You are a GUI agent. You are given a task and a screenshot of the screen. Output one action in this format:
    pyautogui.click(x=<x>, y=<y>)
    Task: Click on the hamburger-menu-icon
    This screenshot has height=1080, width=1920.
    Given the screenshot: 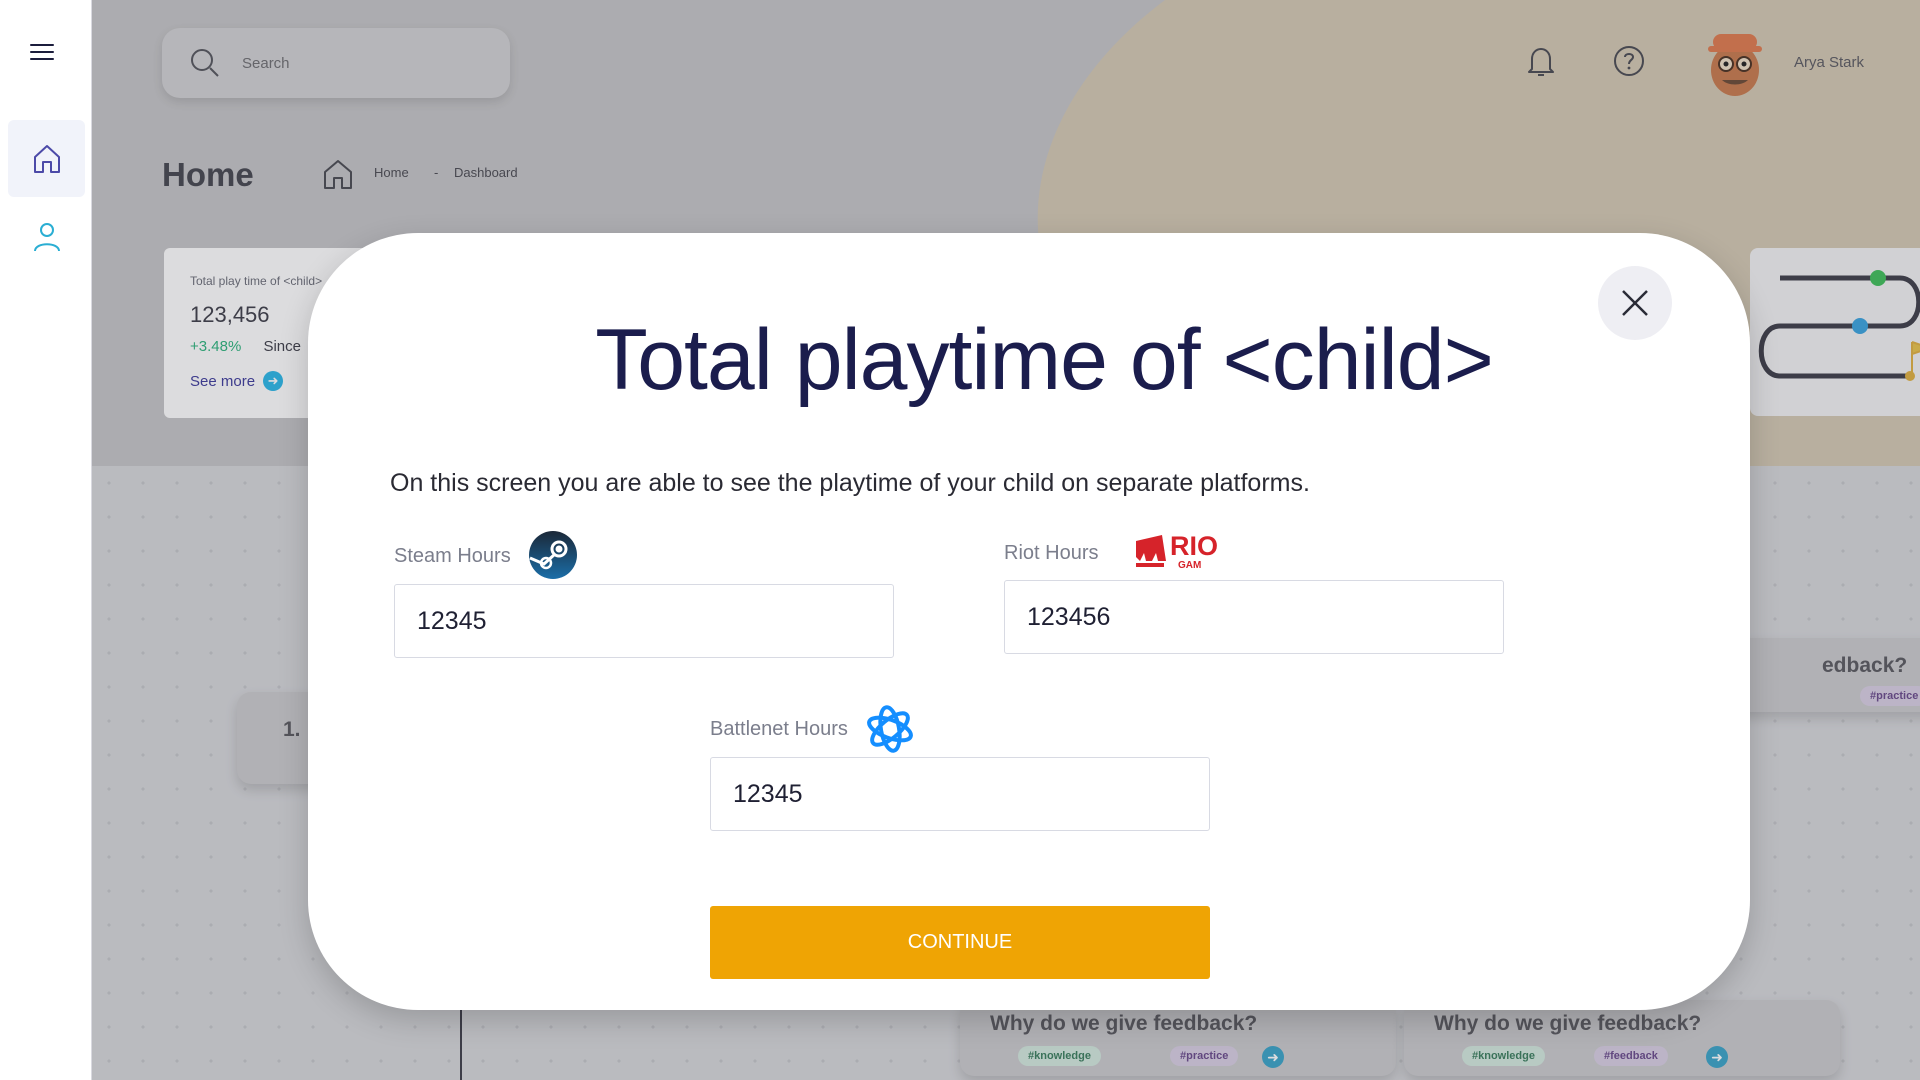 What is the action you would take?
    pyautogui.click(x=42, y=54)
    